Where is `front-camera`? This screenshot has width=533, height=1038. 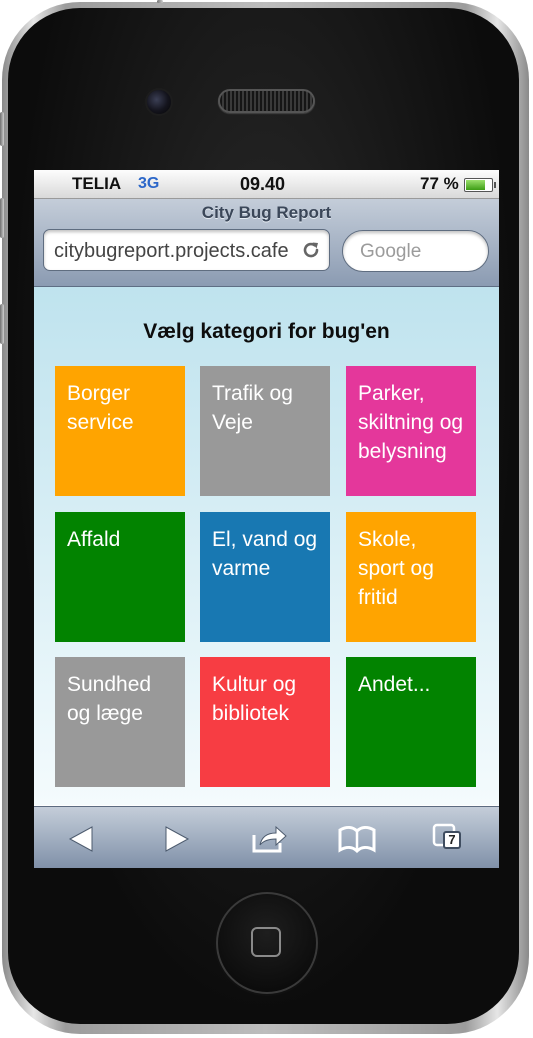
front-camera is located at coordinates (159, 102).